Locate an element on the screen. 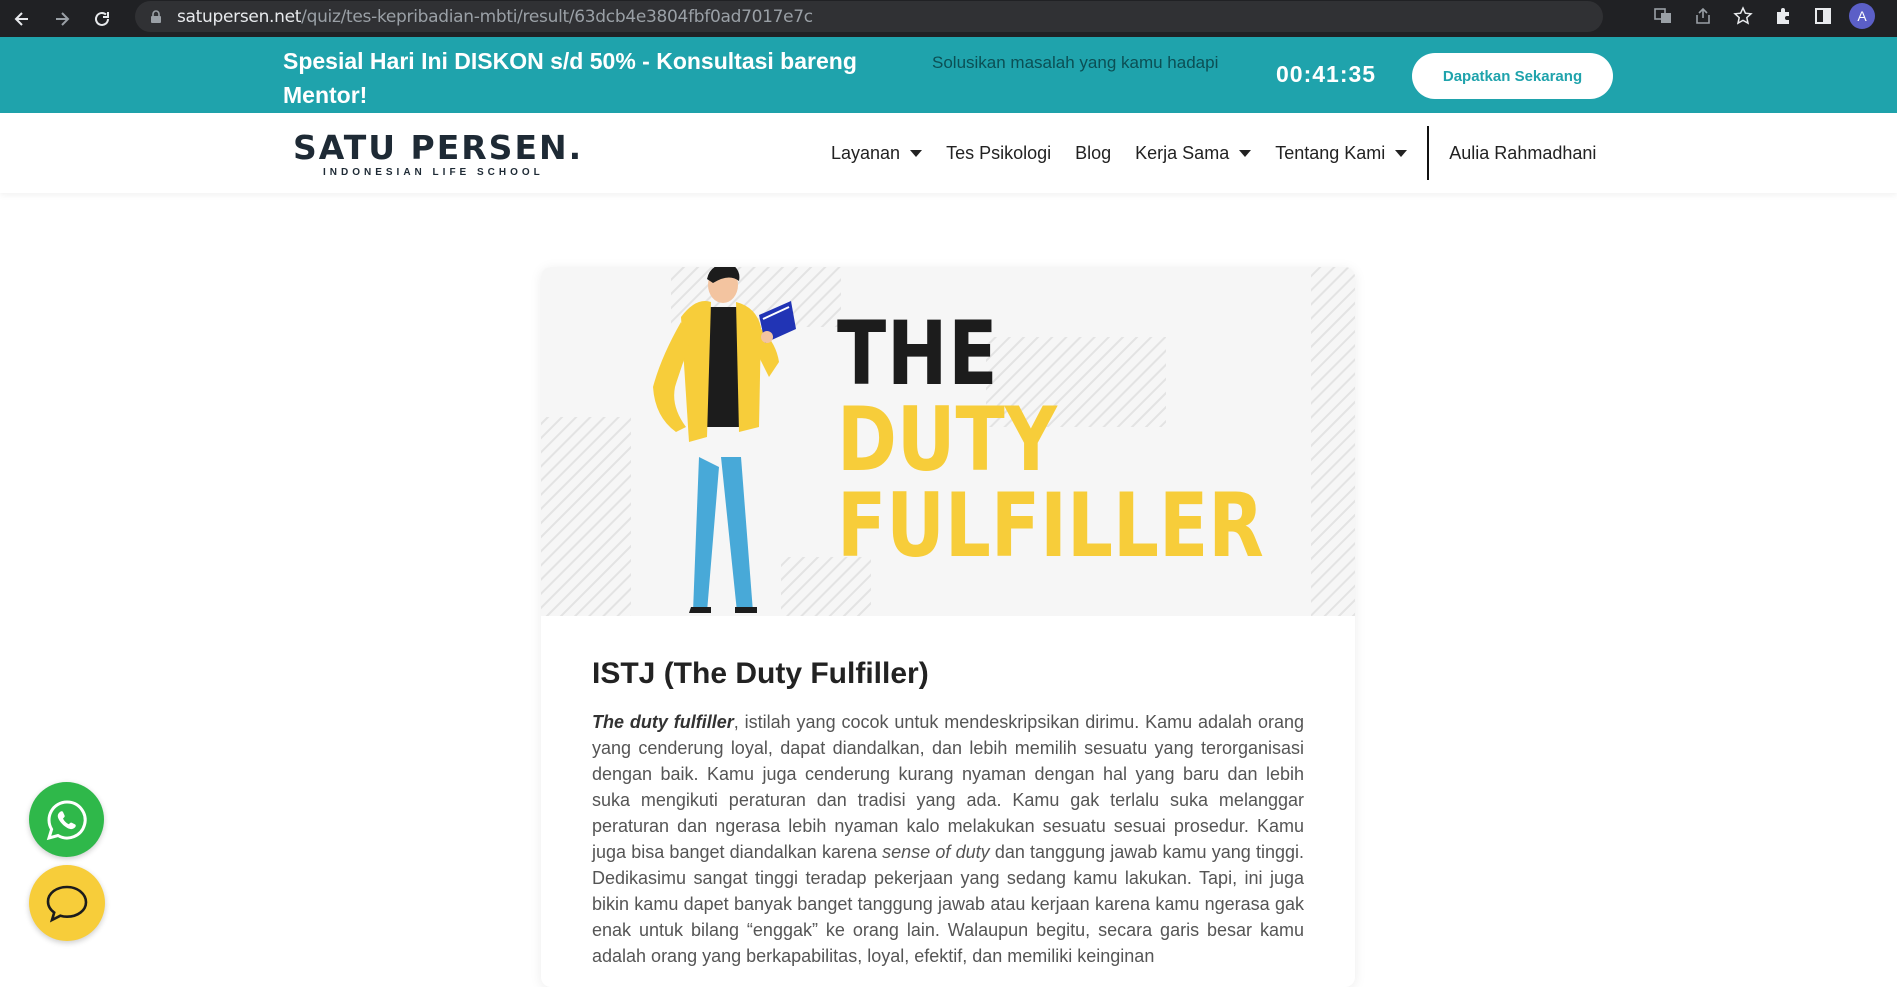 This screenshot has width=1897, height=987. star-icon is located at coordinates (1743, 15).